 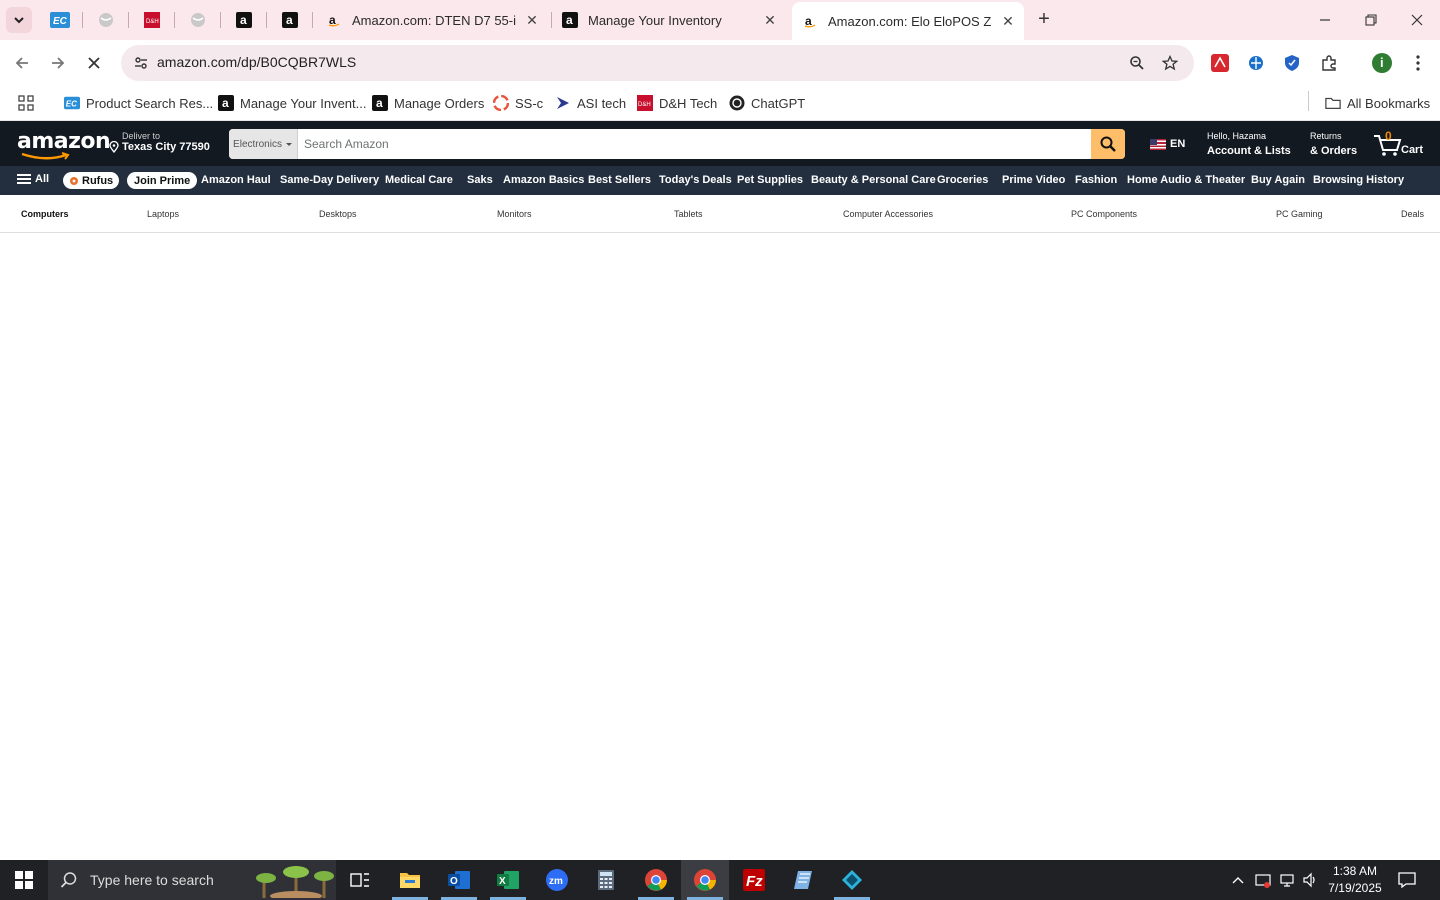 What do you see at coordinates (1096, 180) in the screenshot?
I see `nav-item-fashion: Fashion` at bounding box center [1096, 180].